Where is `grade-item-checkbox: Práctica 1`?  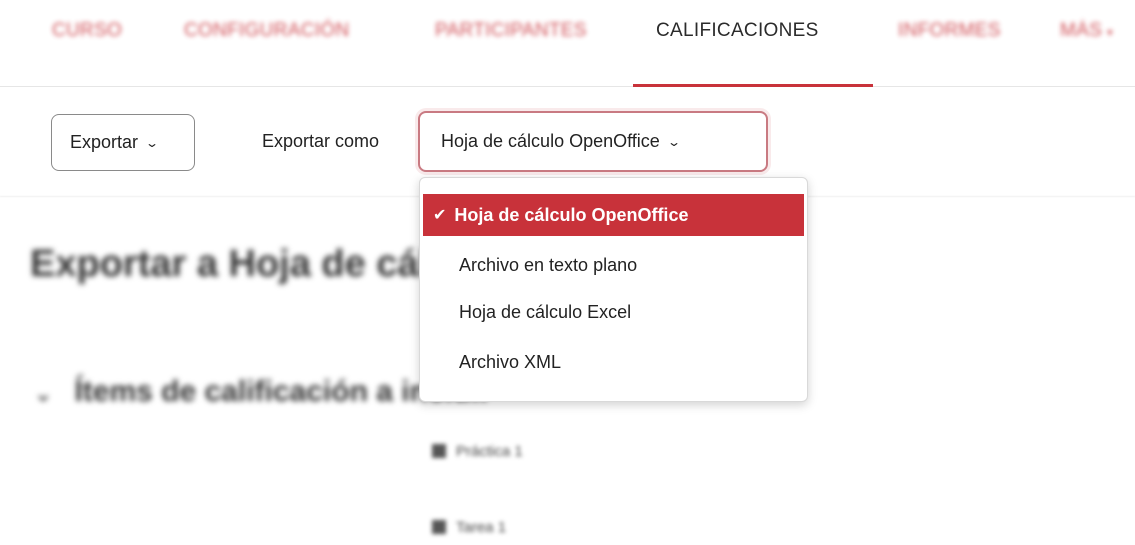 grade-item-checkbox: Práctica 1 is located at coordinates (477, 451).